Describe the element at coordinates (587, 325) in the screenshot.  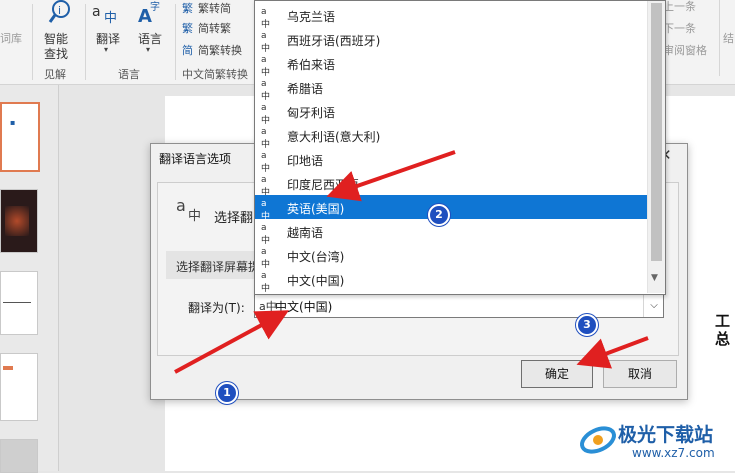
I see `step-badge-3: 3` at that location.